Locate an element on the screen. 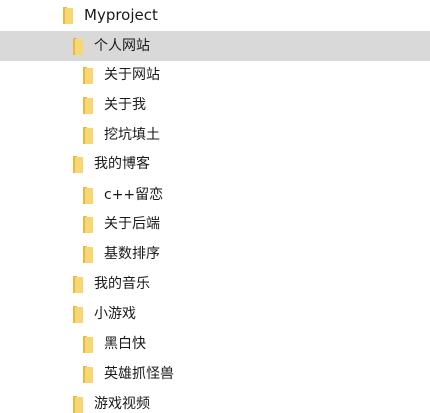 This screenshot has width=430, height=413. tree-item-backend: 关于后端 is located at coordinates (215, 224).